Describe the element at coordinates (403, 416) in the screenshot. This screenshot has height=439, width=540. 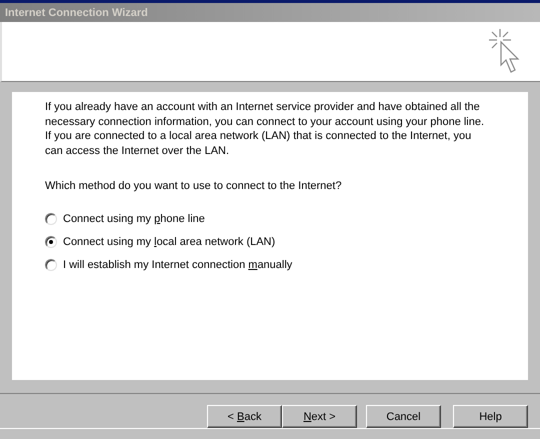
I see `cancel-button: Cancel` at that location.